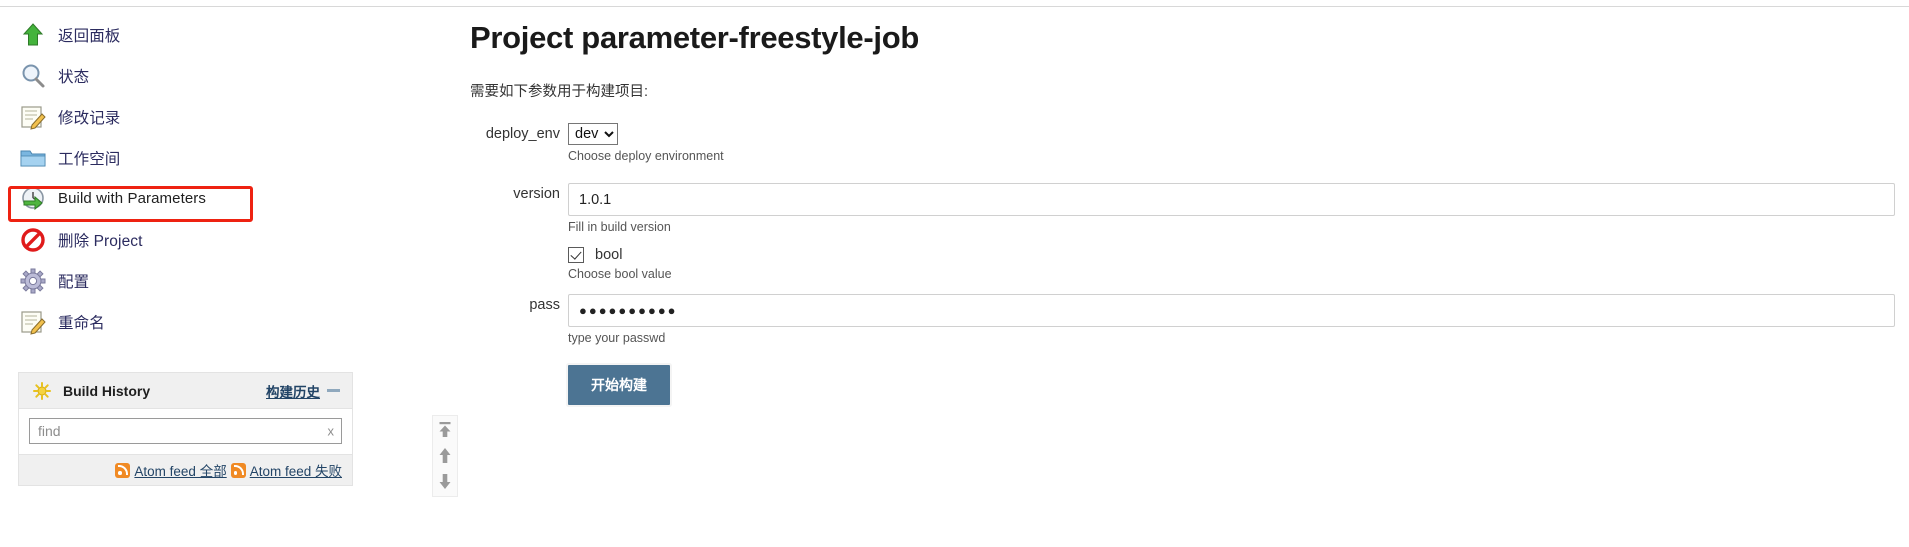  Describe the element at coordinates (226, 198) in the screenshot. I see `sidebar-item-build-with-parameters: Build with Parameters` at that location.